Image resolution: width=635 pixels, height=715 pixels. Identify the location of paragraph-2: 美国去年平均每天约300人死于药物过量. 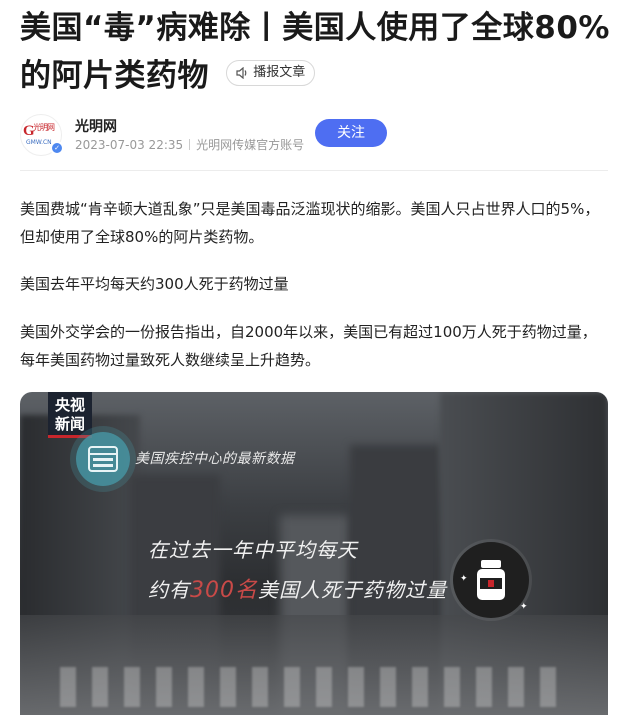
(154, 284).